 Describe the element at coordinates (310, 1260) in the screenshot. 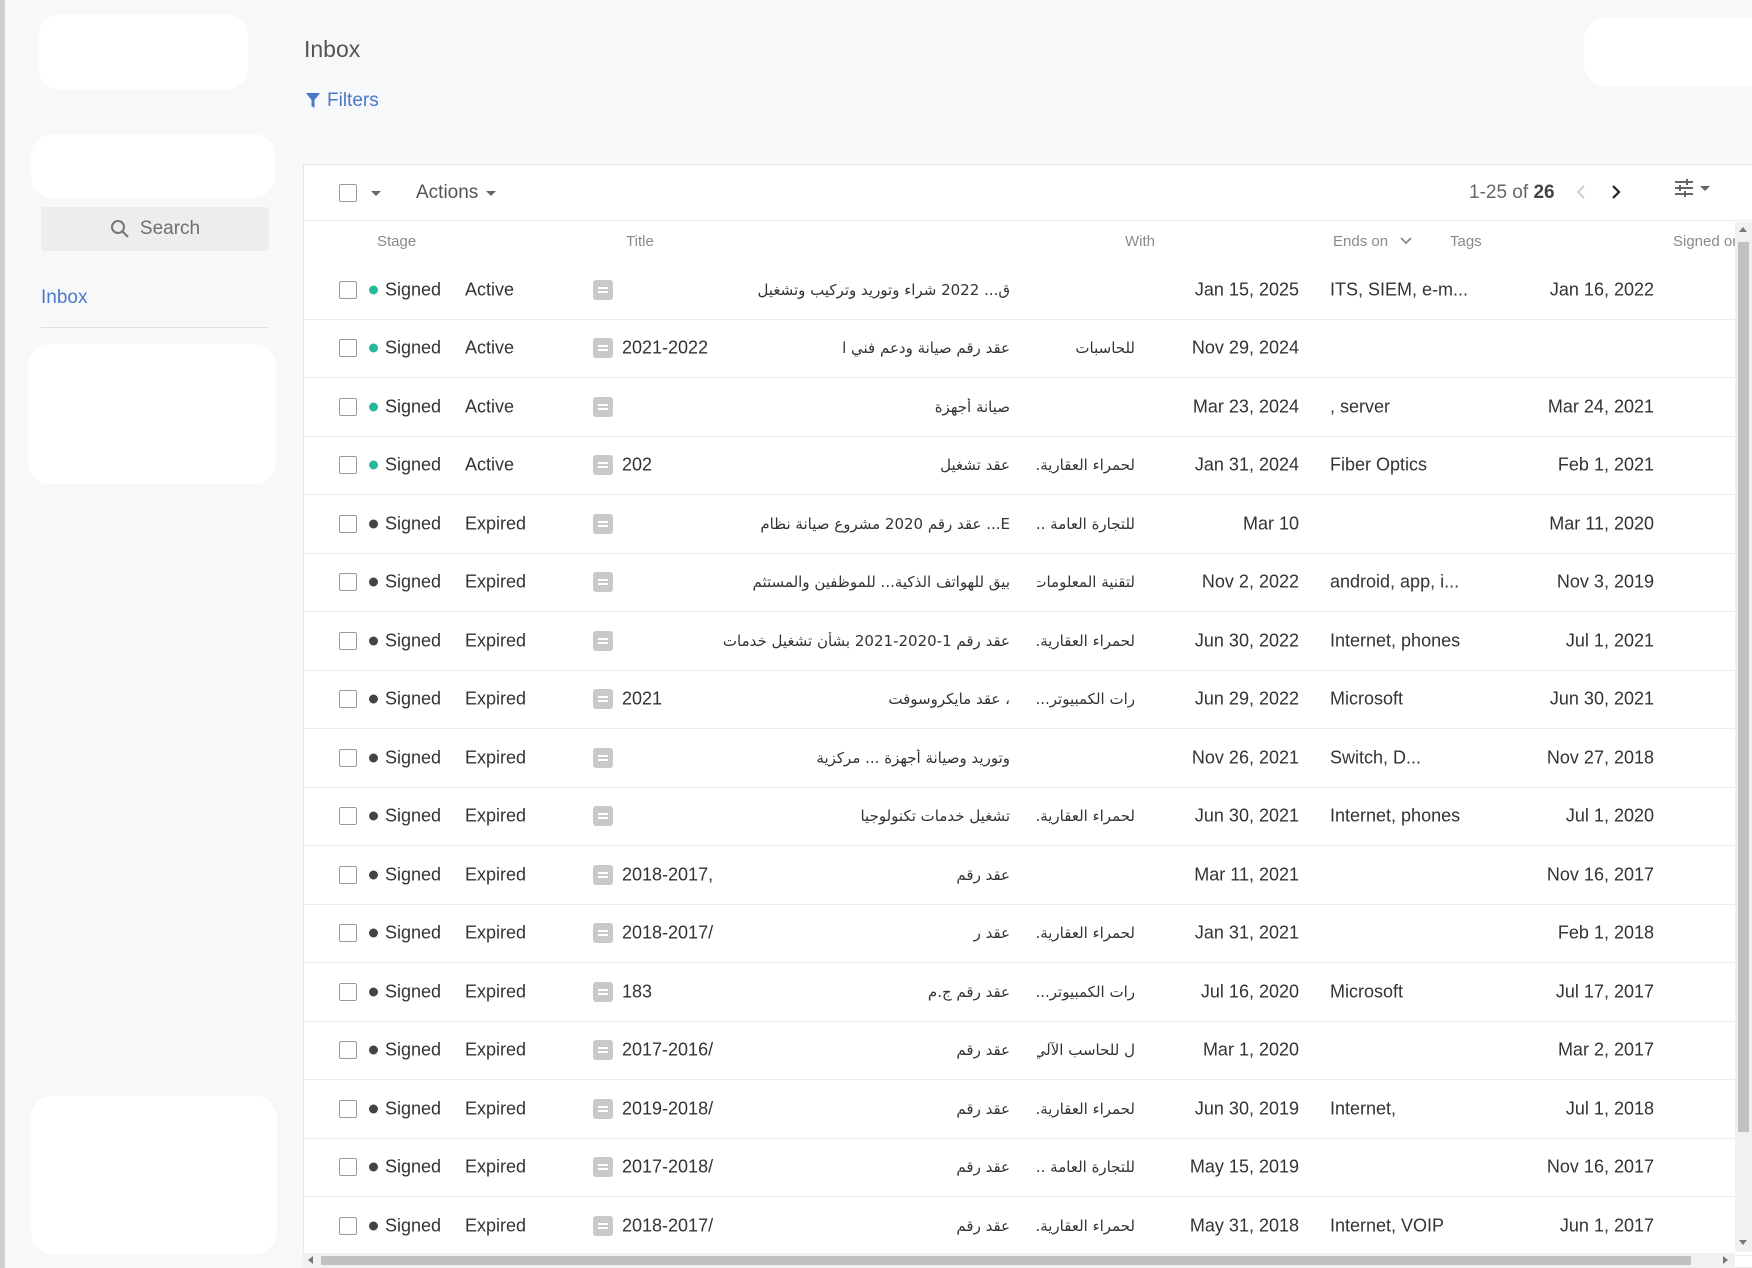

I see `scroll-left-arrow` at that location.